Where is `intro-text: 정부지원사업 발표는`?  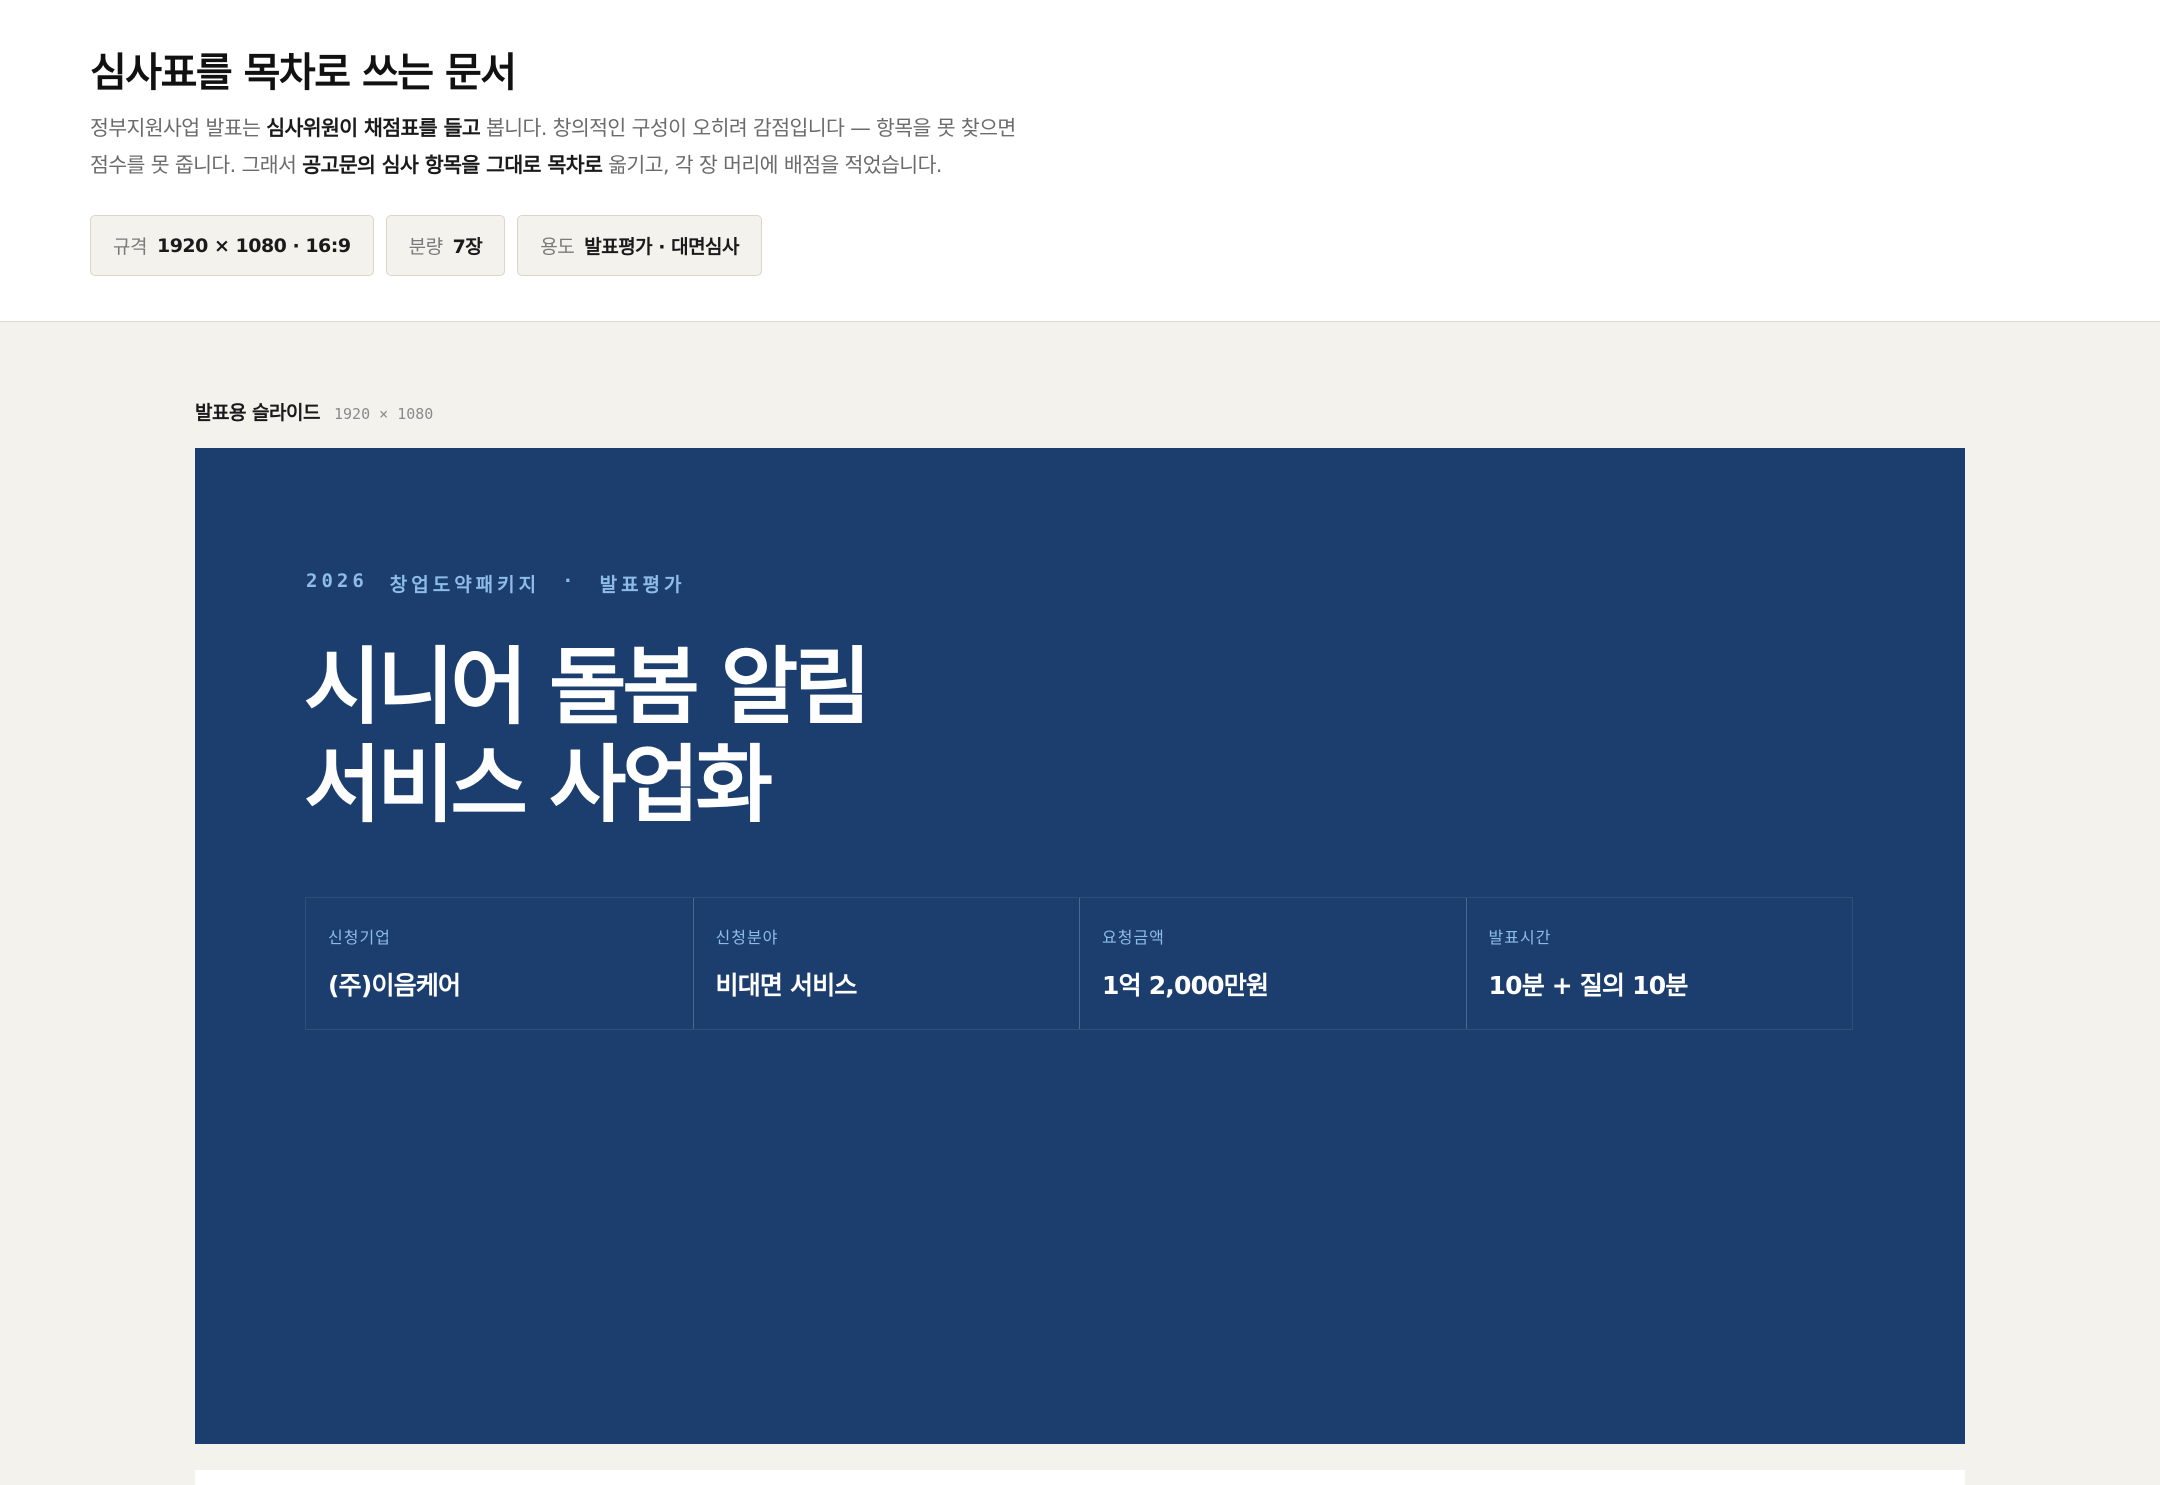 intro-text: 정부지원사업 발표는 is located at coordinates (178, 128).